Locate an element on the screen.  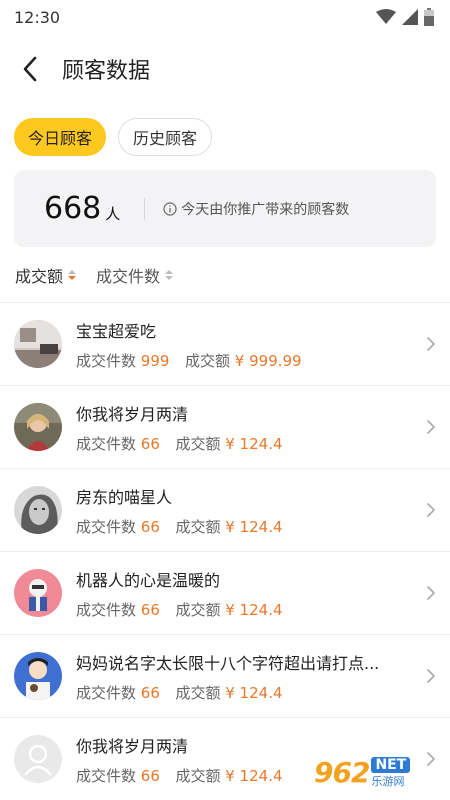
customer-name: 房东的喵星人 is located at coordinates (124, 497).